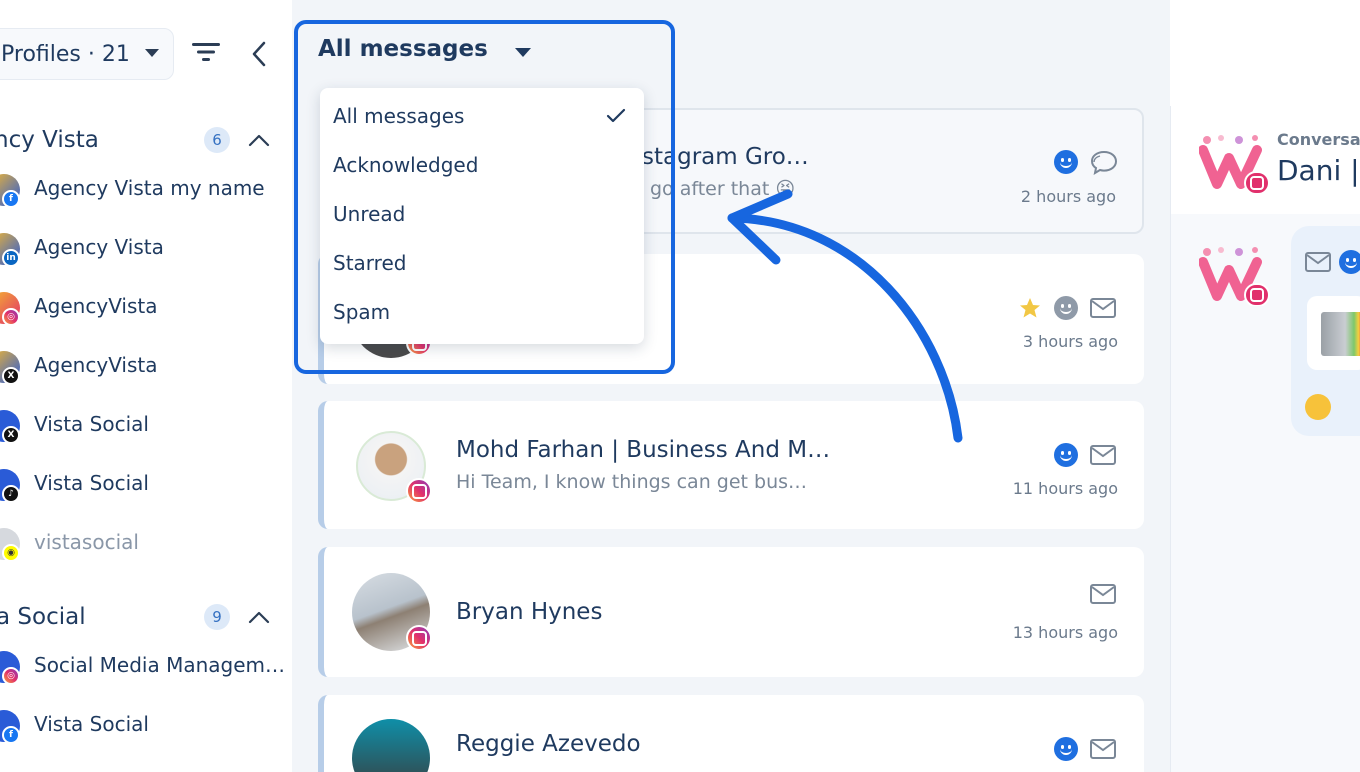 The width and height of the screenshot is (1360, 772). I want to click on profile-item: X AgencyVista, so click(146, 369).